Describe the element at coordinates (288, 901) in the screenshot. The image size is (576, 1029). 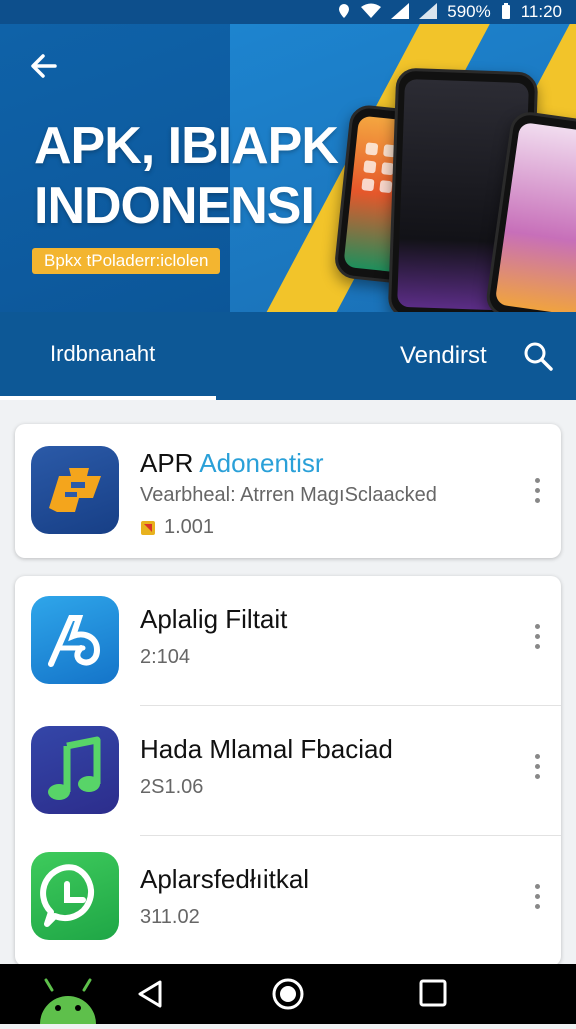
I see `list-item: Aplarsfedłıitkal 311.02` at that location.